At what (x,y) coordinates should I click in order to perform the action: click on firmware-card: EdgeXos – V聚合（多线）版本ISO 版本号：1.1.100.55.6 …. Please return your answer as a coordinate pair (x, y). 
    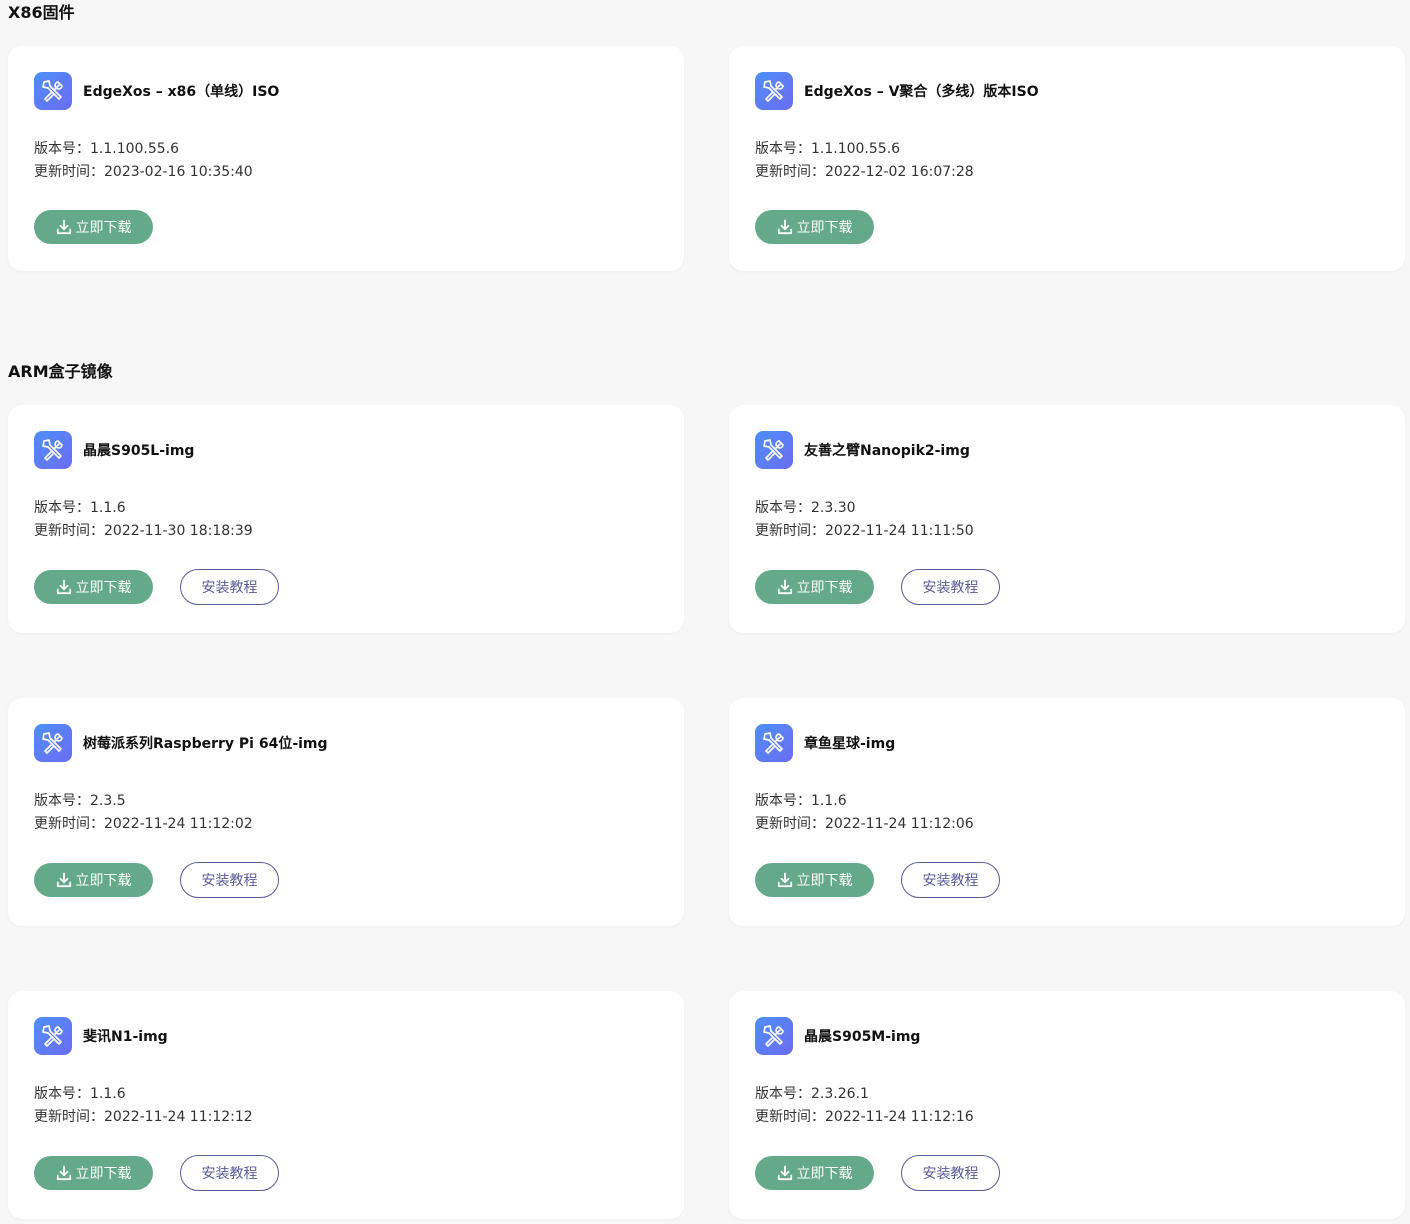
    Looking at the image, I should click on (1067, 158).